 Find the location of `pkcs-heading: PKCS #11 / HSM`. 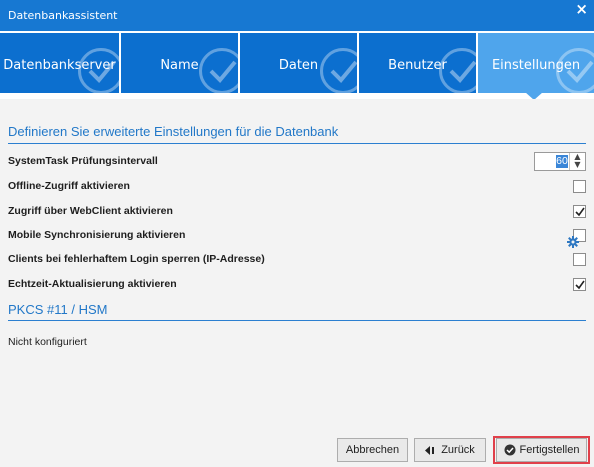

pkcs-heading: PKCS #11 / HSM is located at coordinates (58, 309).